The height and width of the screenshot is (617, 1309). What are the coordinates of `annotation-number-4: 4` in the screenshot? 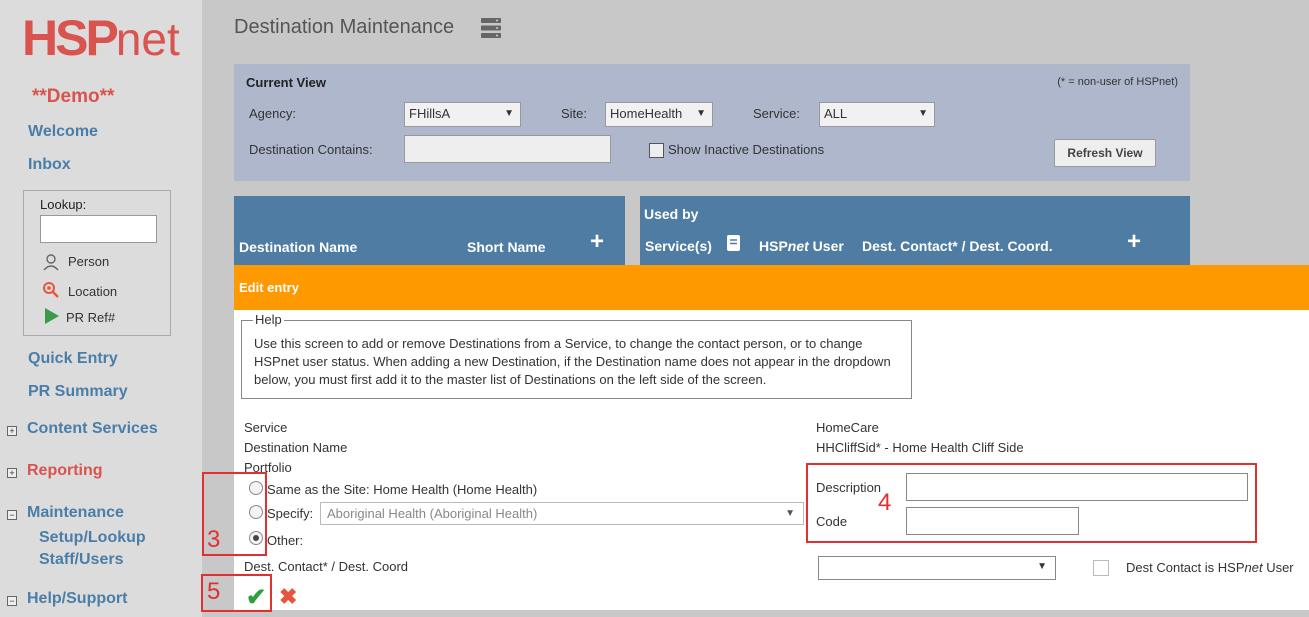 It's located at (885, 502).